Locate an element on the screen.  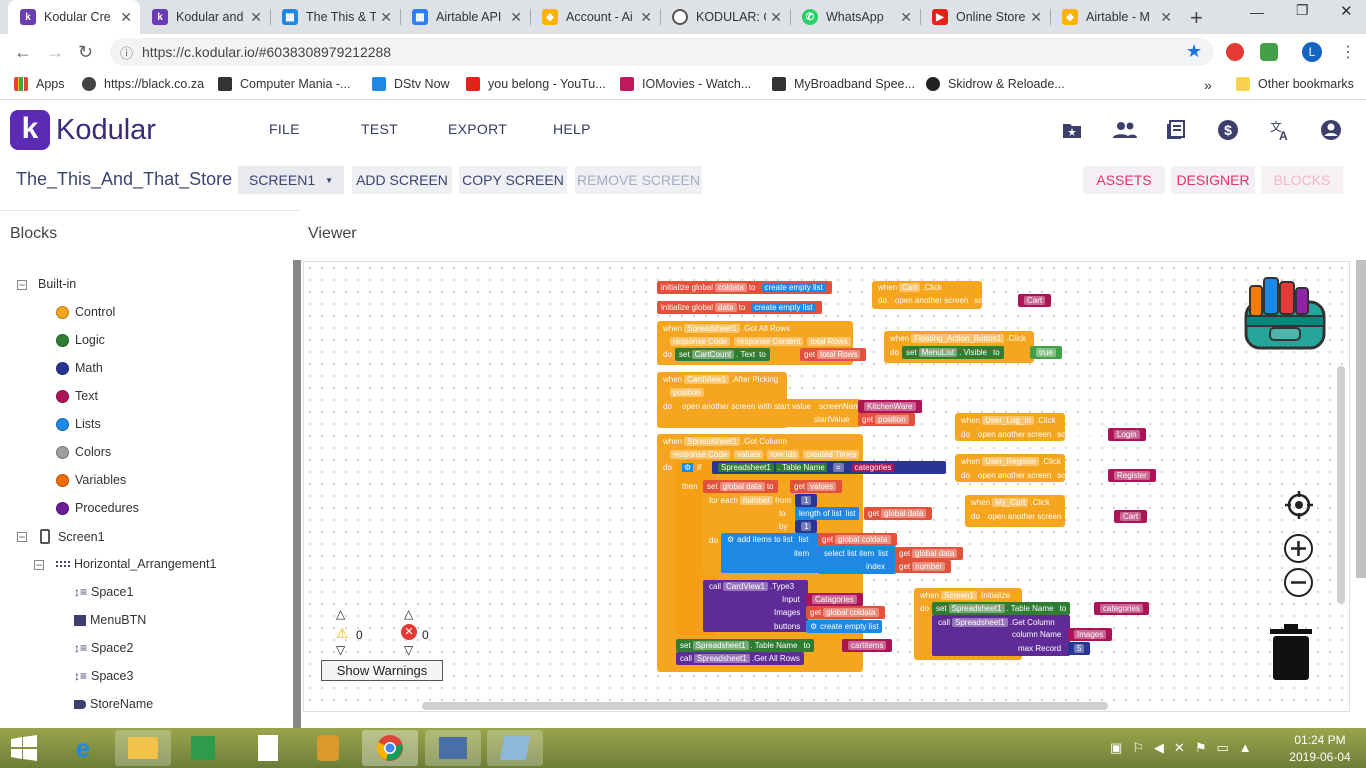
menu-test: TEST is located at coordinates (379, 129).